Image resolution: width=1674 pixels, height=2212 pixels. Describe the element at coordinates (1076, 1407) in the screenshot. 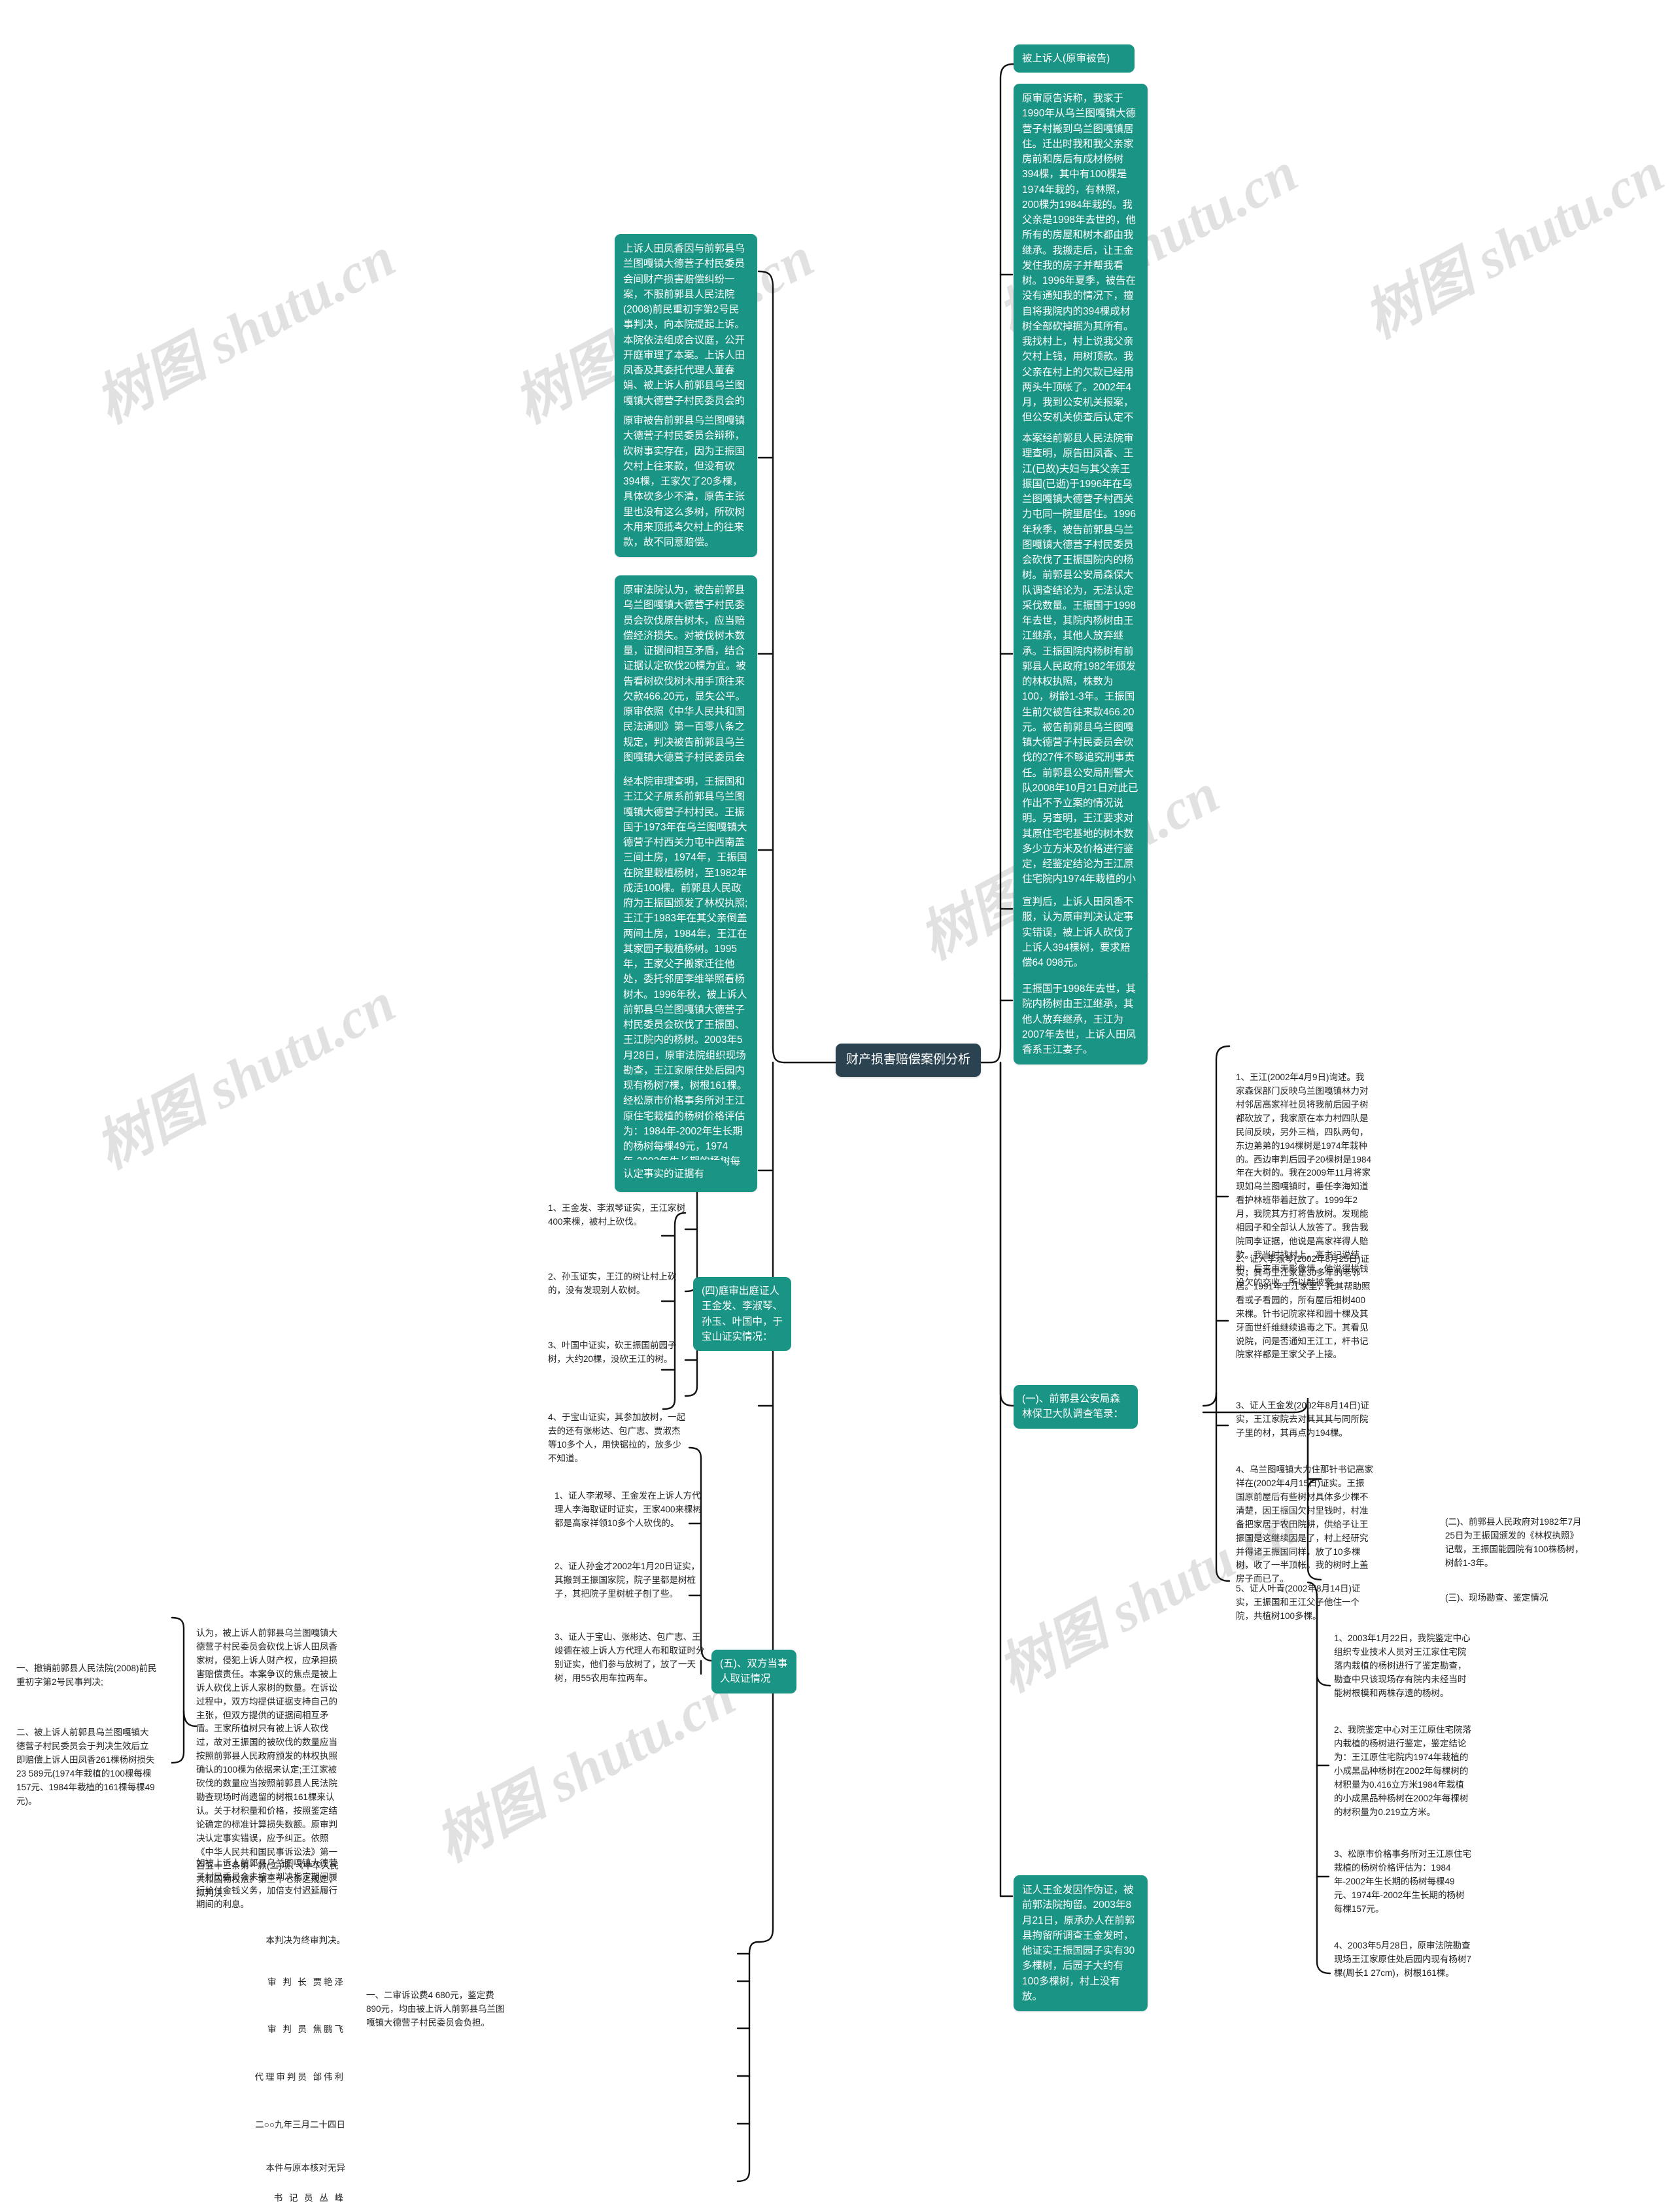

I see `node-police-label: (一)、前郭县公安局森林保卫大队调查笔录：` at that location.